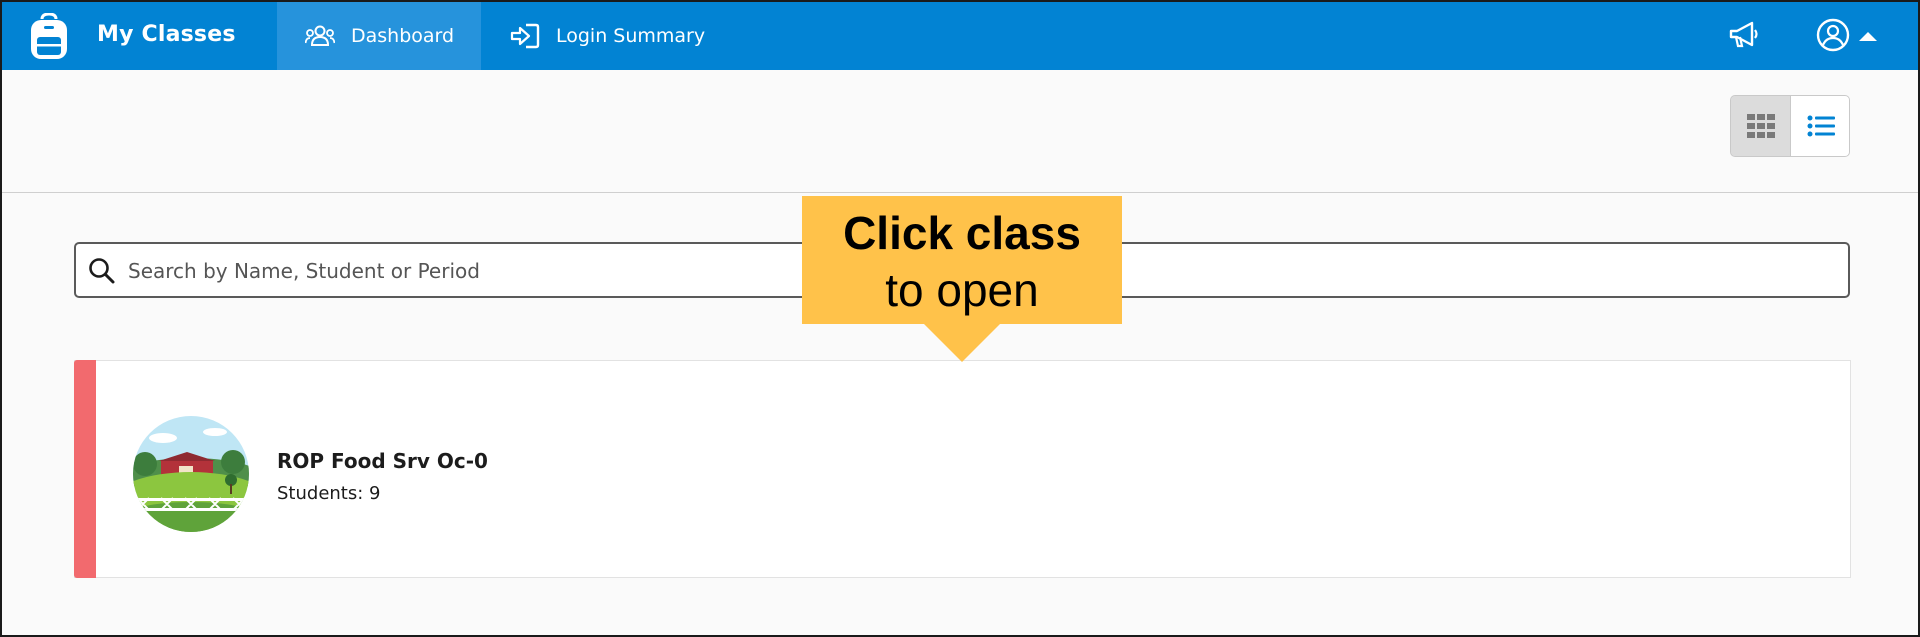 The width and height of the screenshot is (1920, 637). What do you see at coordinates (166, 34) in the screenshot?
I see `app-title: My Classes` at bounding box center [166, 34].